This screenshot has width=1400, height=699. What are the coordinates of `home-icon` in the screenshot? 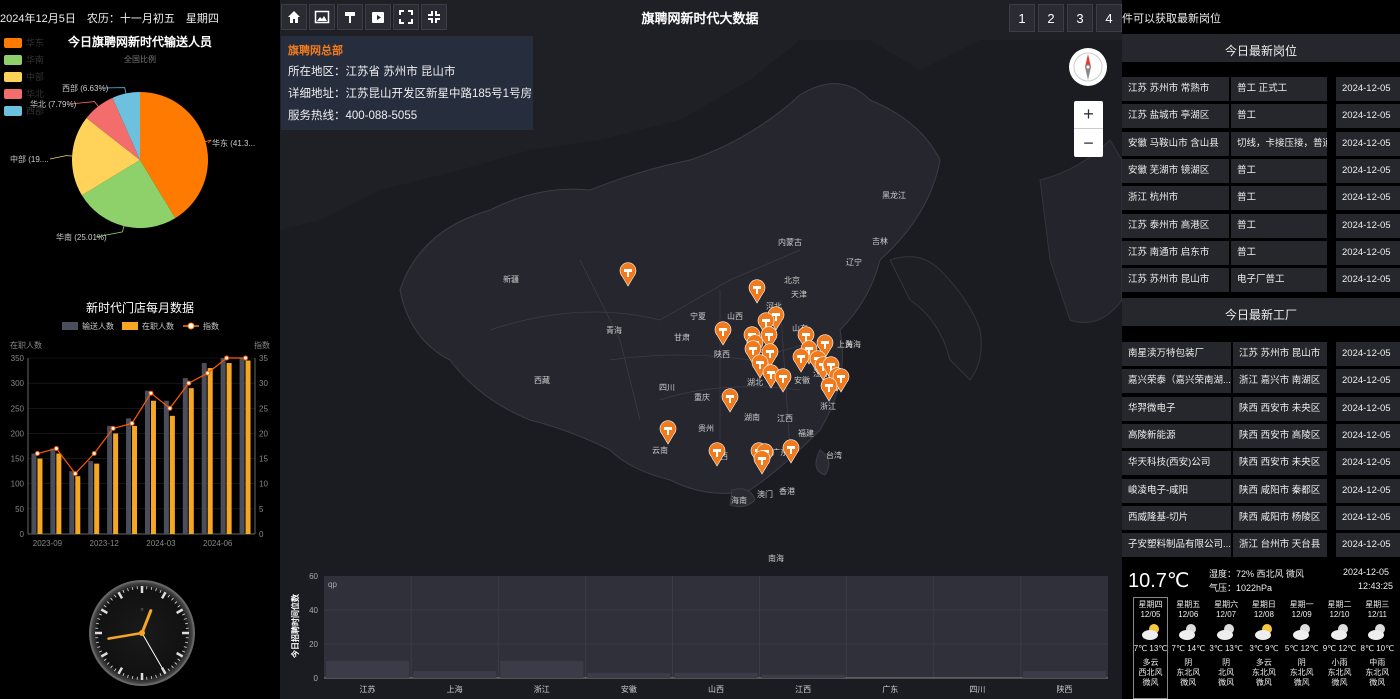 It's located at (294, 17).